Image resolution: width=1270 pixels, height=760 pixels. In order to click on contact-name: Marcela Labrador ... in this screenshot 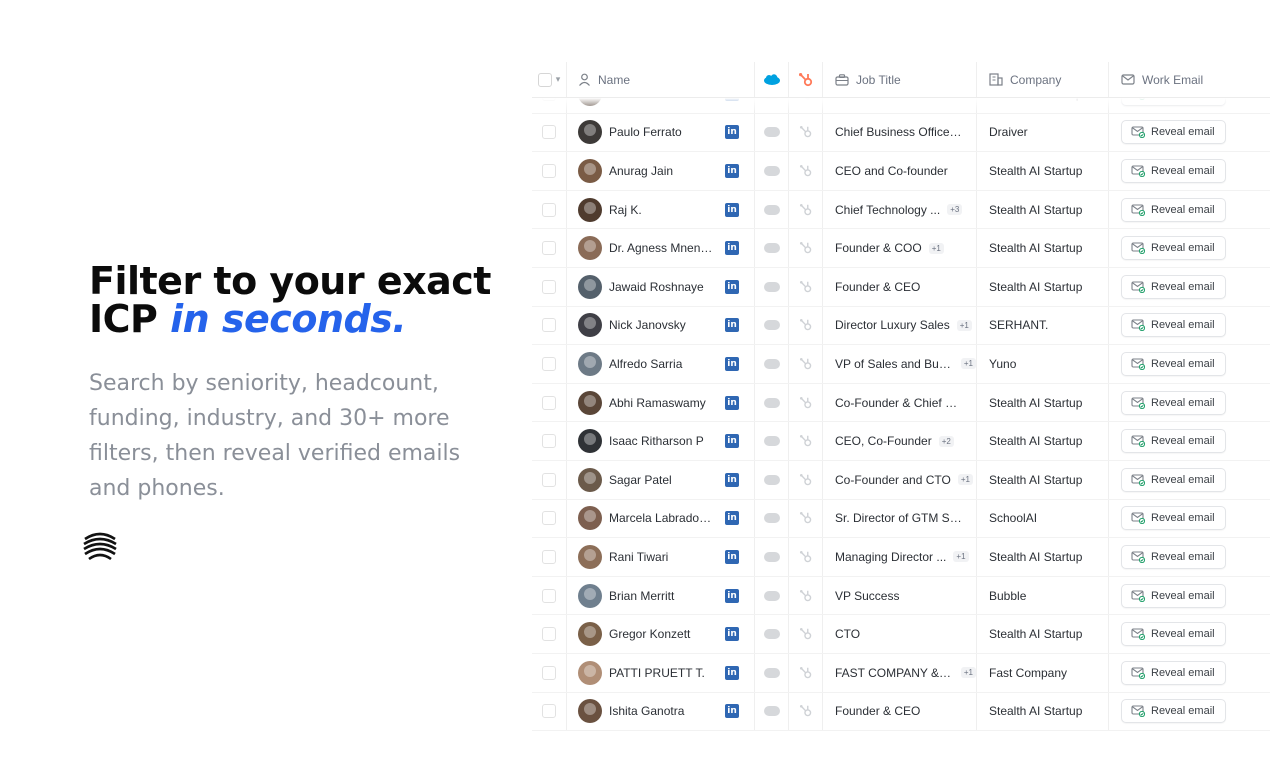, I will do `click(661, 518)`.